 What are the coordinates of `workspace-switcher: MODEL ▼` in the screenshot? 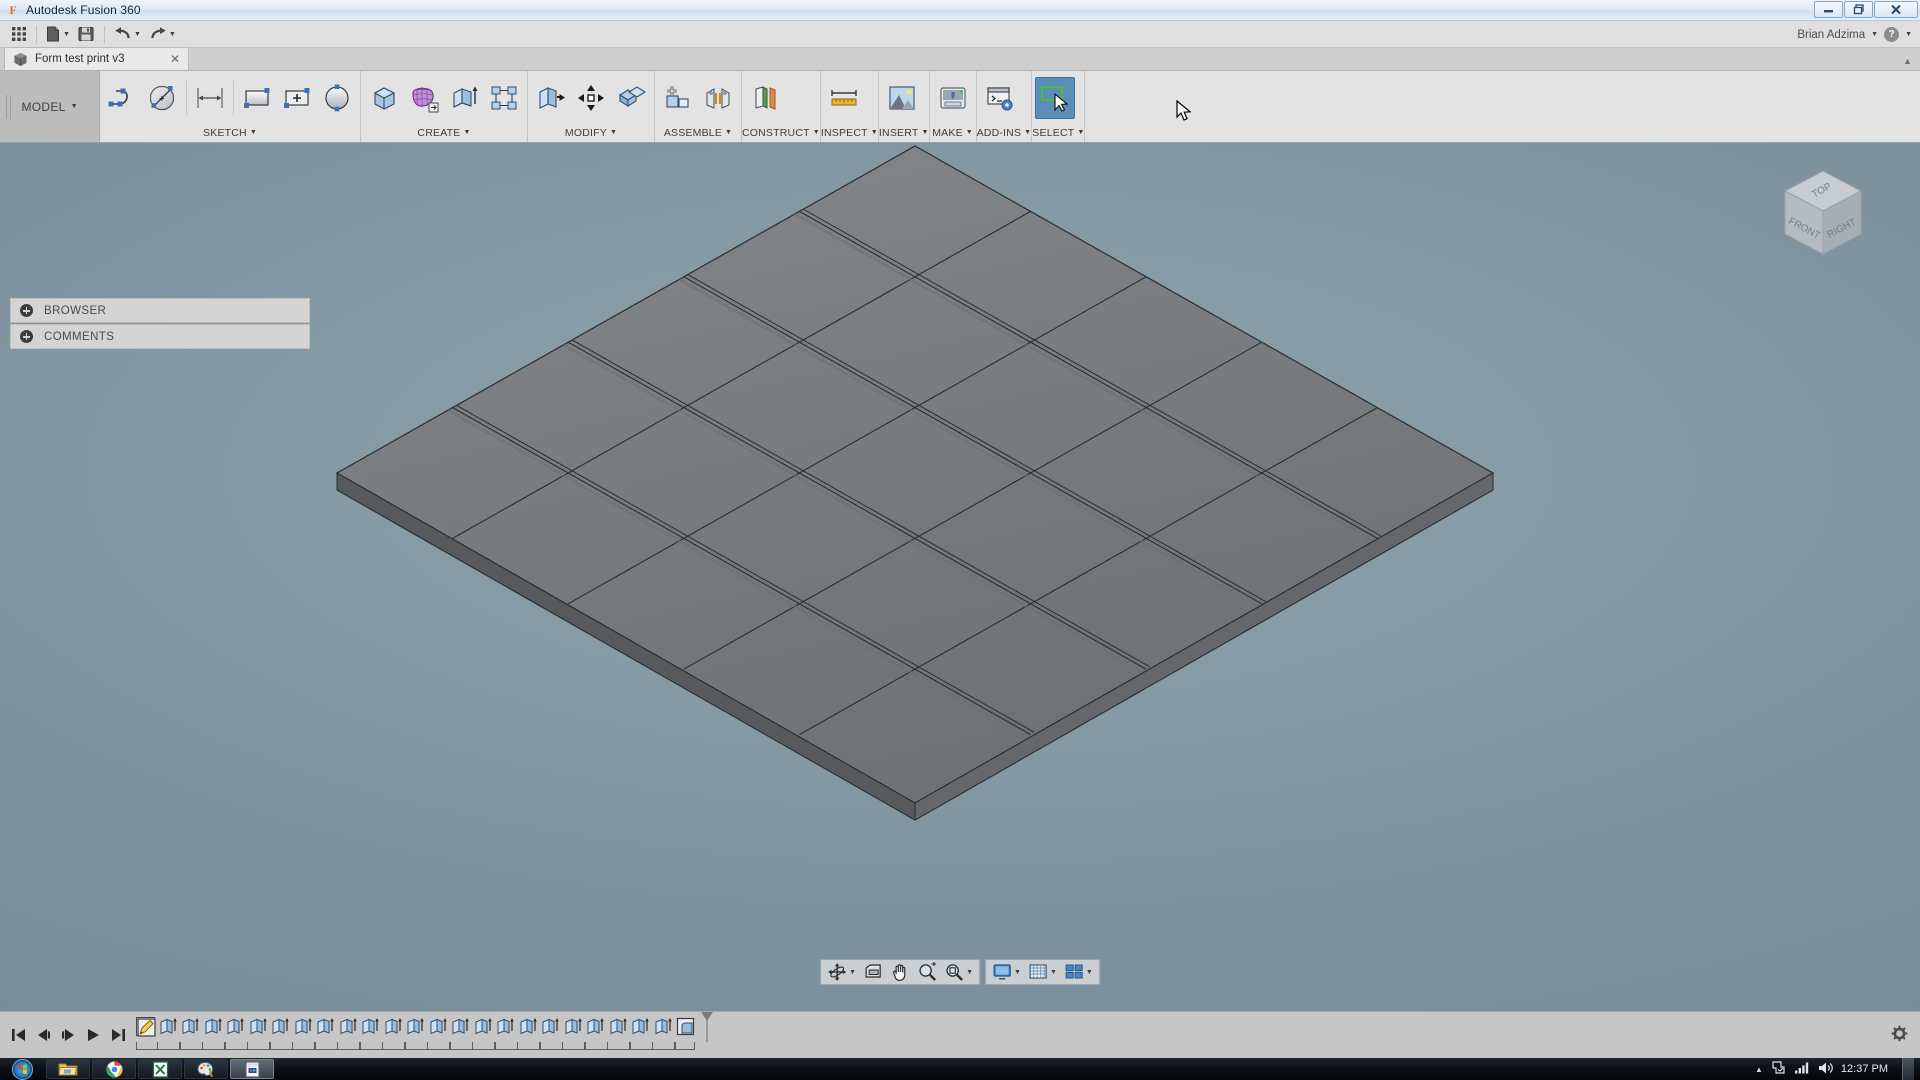 It's located at (50, 106).